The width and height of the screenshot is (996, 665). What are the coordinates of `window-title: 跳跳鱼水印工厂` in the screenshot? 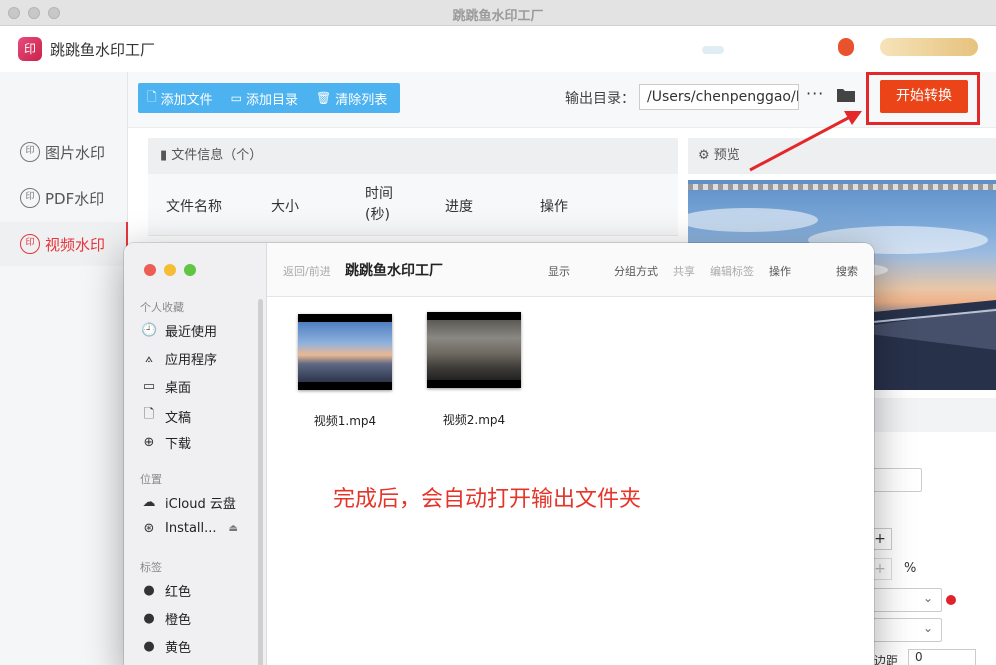 It's located at (498, 16).